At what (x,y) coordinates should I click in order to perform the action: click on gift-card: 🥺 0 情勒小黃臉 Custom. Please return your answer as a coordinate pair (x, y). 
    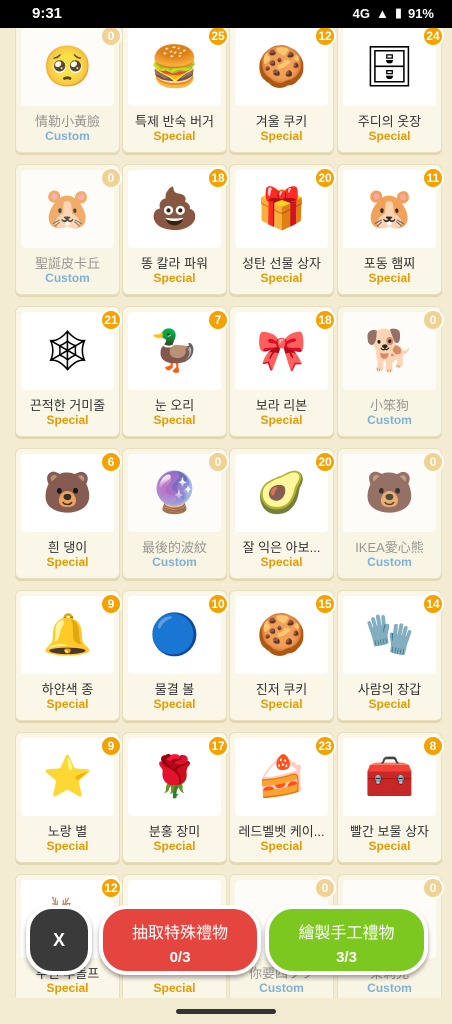
    Looking at the image, I should click on (68, 90).